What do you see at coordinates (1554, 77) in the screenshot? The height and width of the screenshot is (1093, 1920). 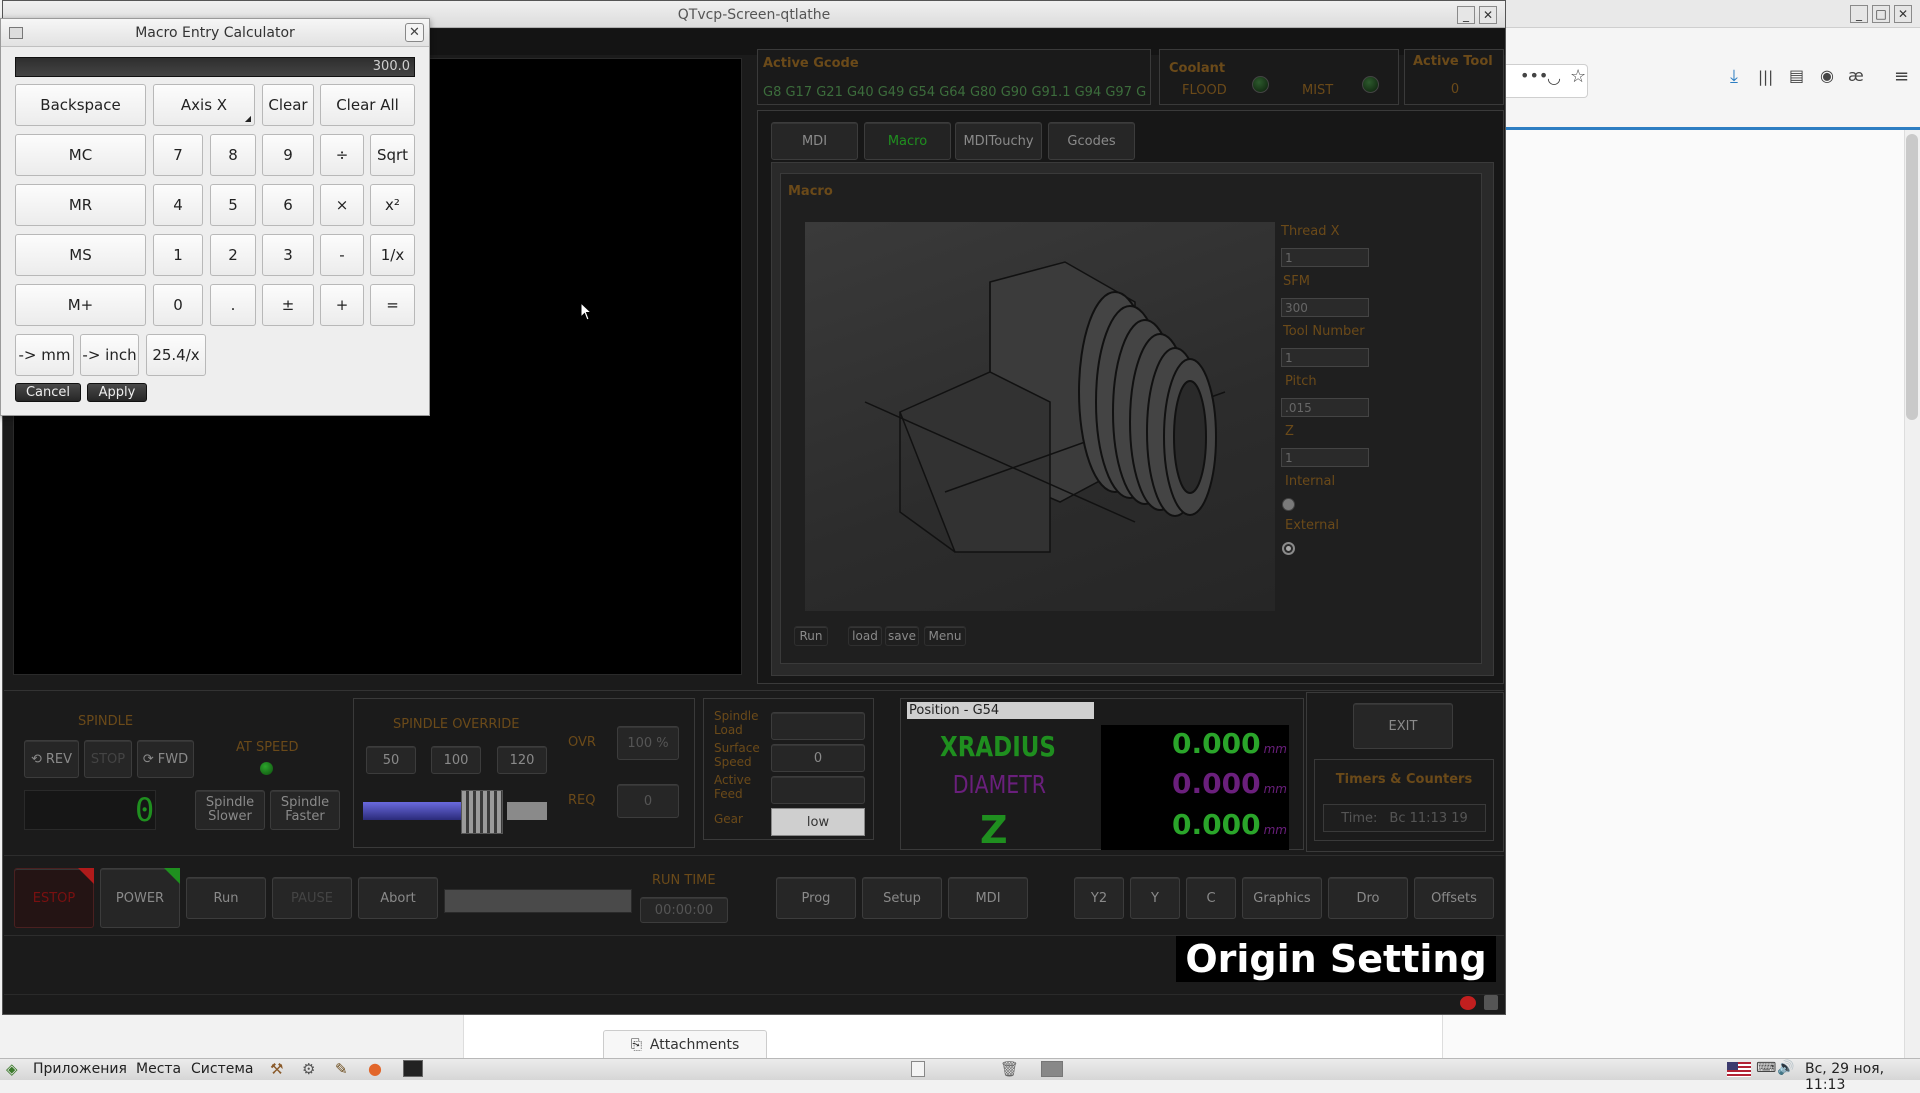 I see `pocket-icon: ◡` at bounding box center [1554, 77].